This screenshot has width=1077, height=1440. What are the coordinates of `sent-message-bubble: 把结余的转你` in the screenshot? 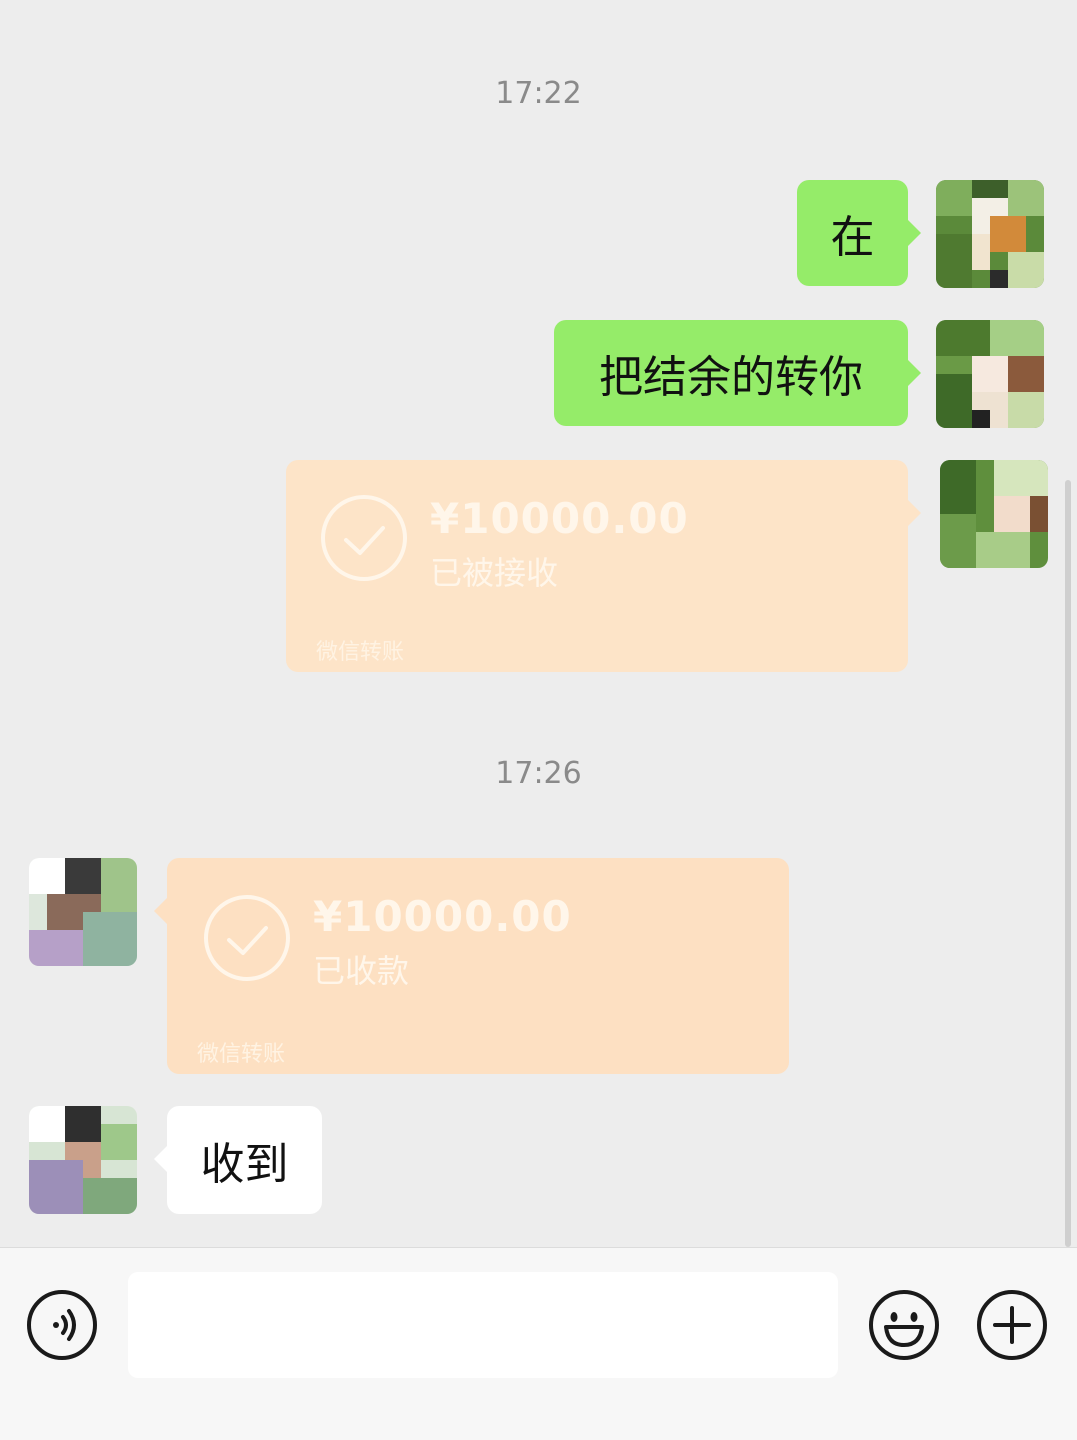 It's located at (731, 373).